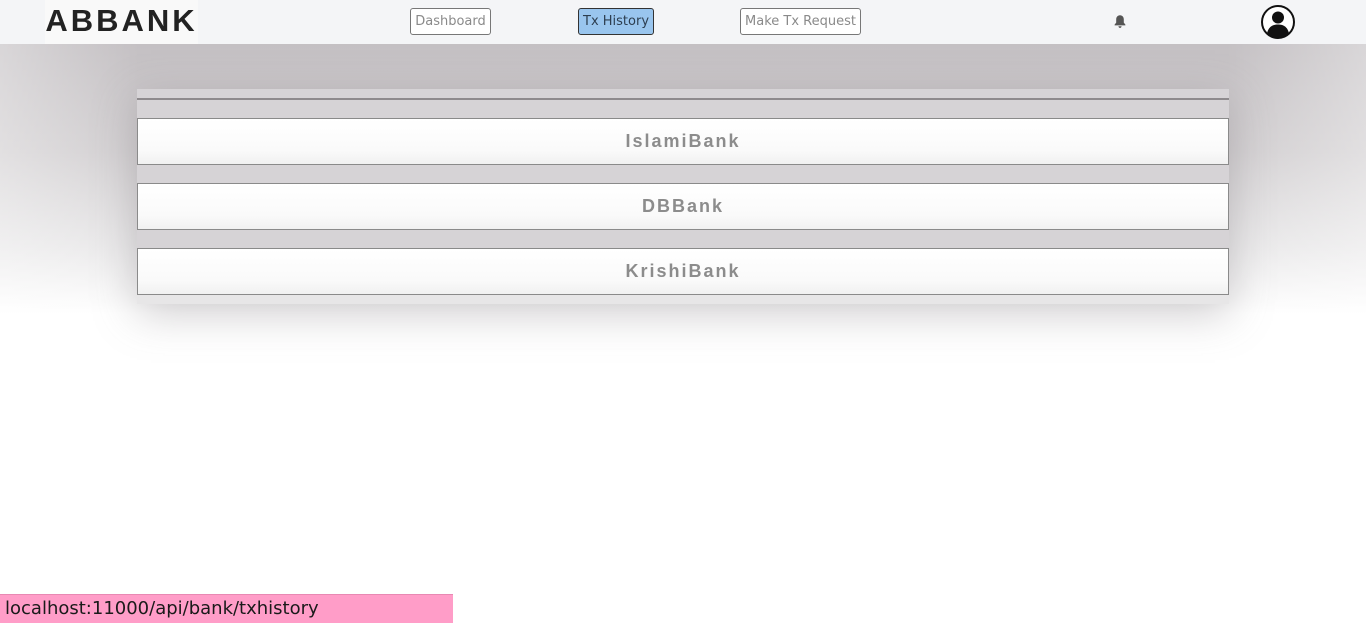 Image resolution: width=1366 pixels, height=623 pixels. What do you see at coordinates (683, 206) in the screenshot?
I see `bank-item-dbbank: DBBank` at bounding box center [683, 206].